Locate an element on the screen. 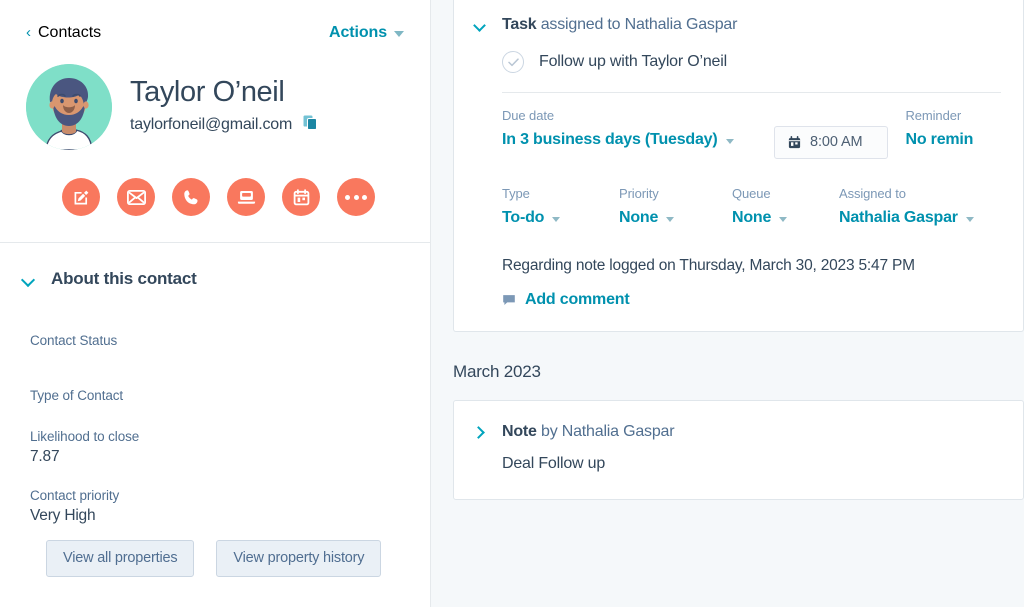 The image size is (1024, 607). note-body: Deal Follow up is located at coordinates (554, 463).